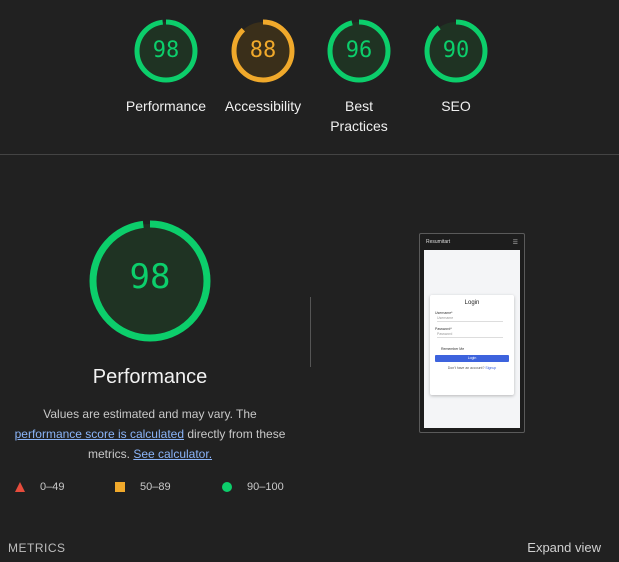 The height and width of the screenshot is (562, 619). Describe the element at coordinates (265, 487) in the screenshot. I see `legend-pass-label: 90–100` at that location.